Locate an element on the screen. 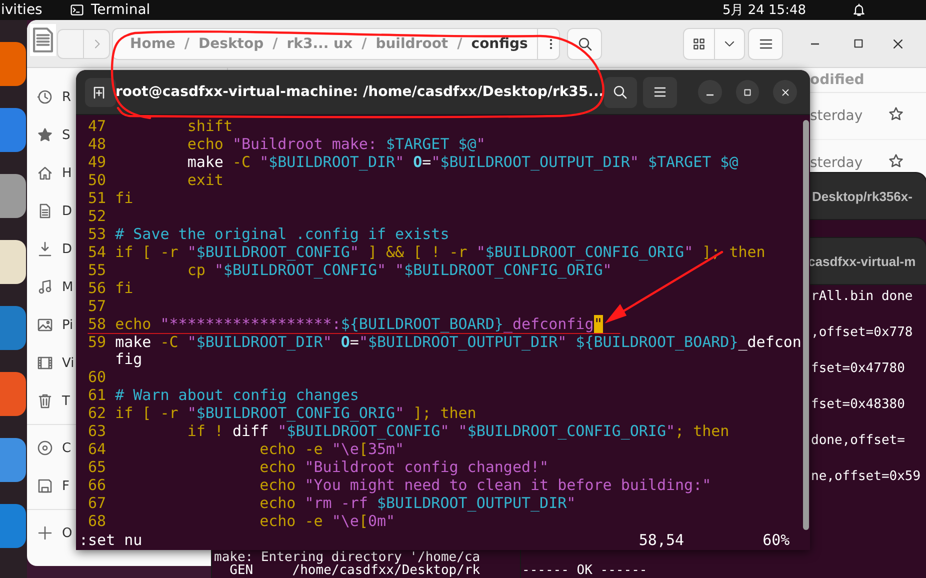 Image resolution: width=926 pixels, height=578 pixels. line-number: 68 is located at coordinates (96, 521).